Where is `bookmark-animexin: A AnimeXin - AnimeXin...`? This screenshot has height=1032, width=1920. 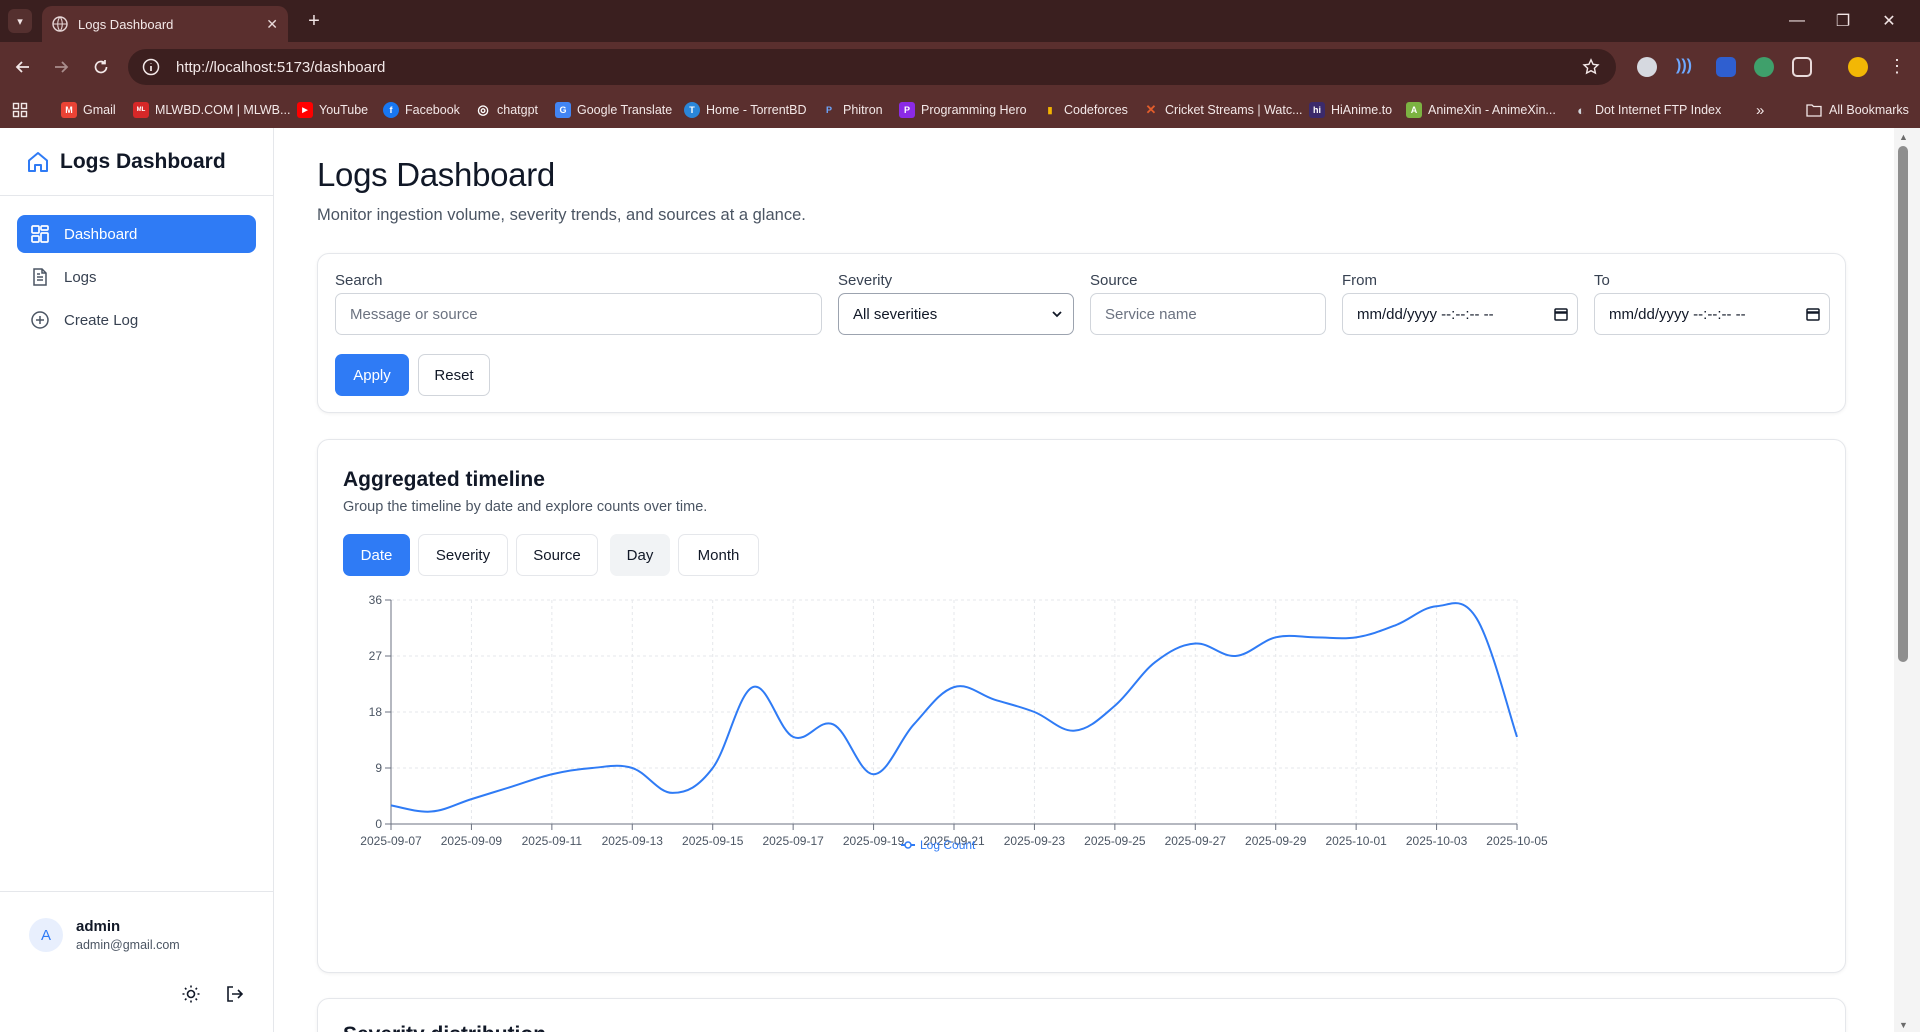
bookmark-animexin: A AnimeXin - AnimeXin... is located at coordinates (1481, 110).